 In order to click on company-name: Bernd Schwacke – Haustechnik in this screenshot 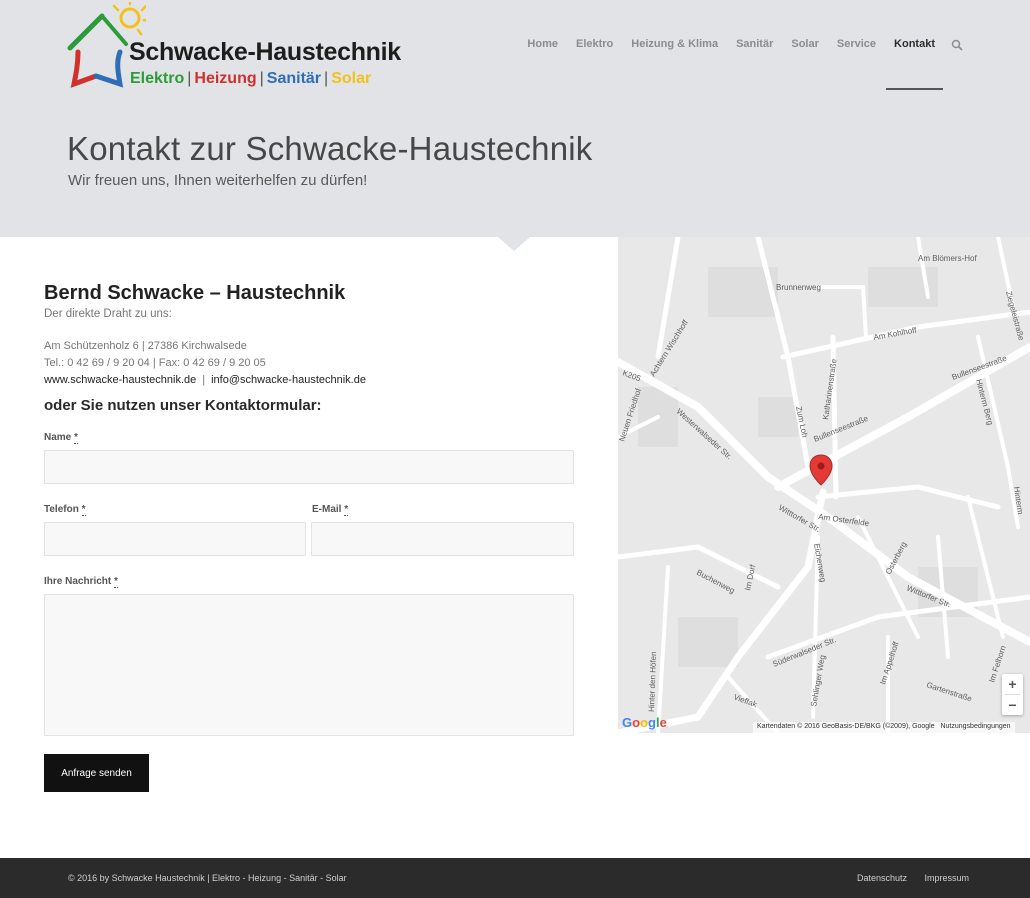, I will do `click(195, 293)`.